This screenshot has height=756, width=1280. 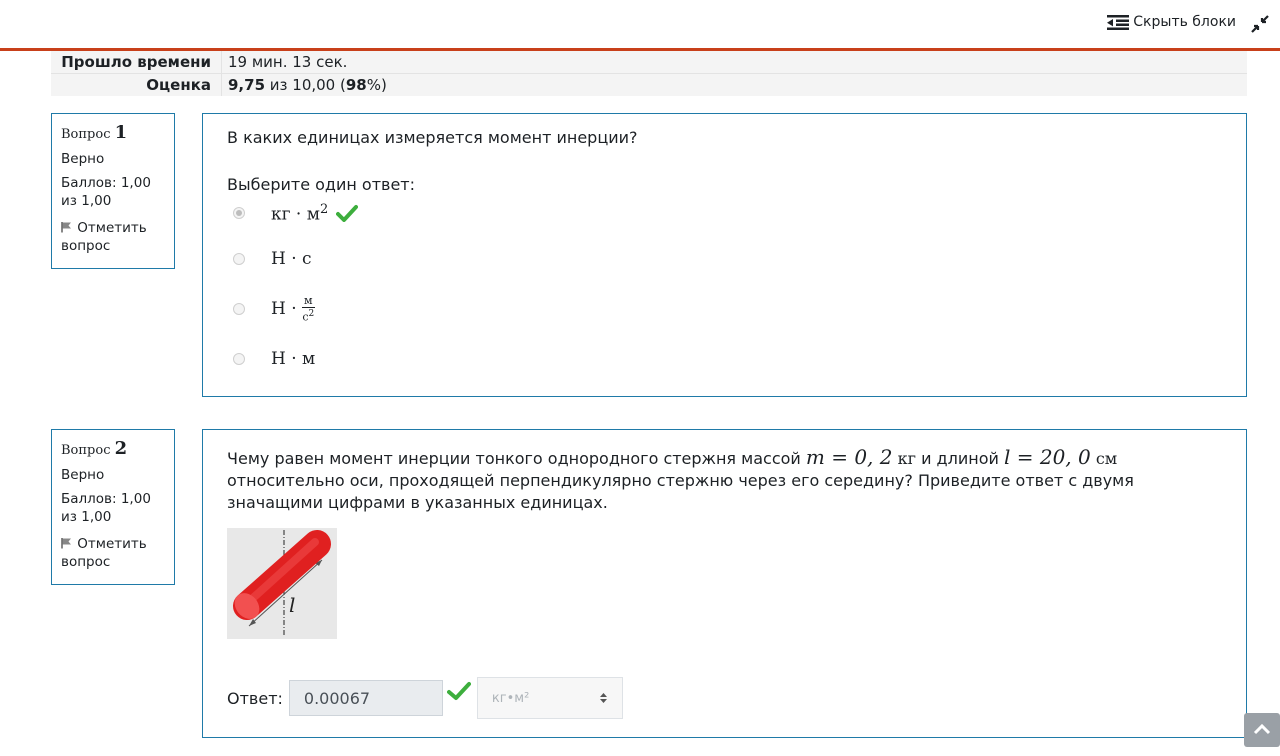 I want to click on hide-blocks-label: Скрыть блоки, so click(x=1184, y=22).